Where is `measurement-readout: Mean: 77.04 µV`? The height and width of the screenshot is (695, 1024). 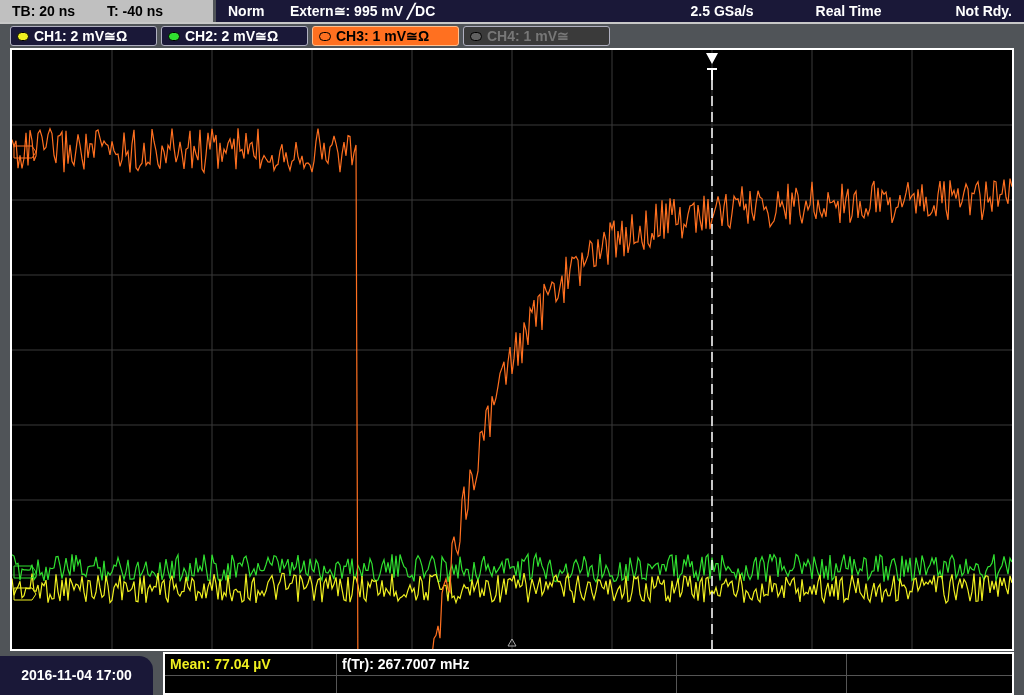 measurement-readout: Mean: 77.04 µV is located at coordinates (220, 664).